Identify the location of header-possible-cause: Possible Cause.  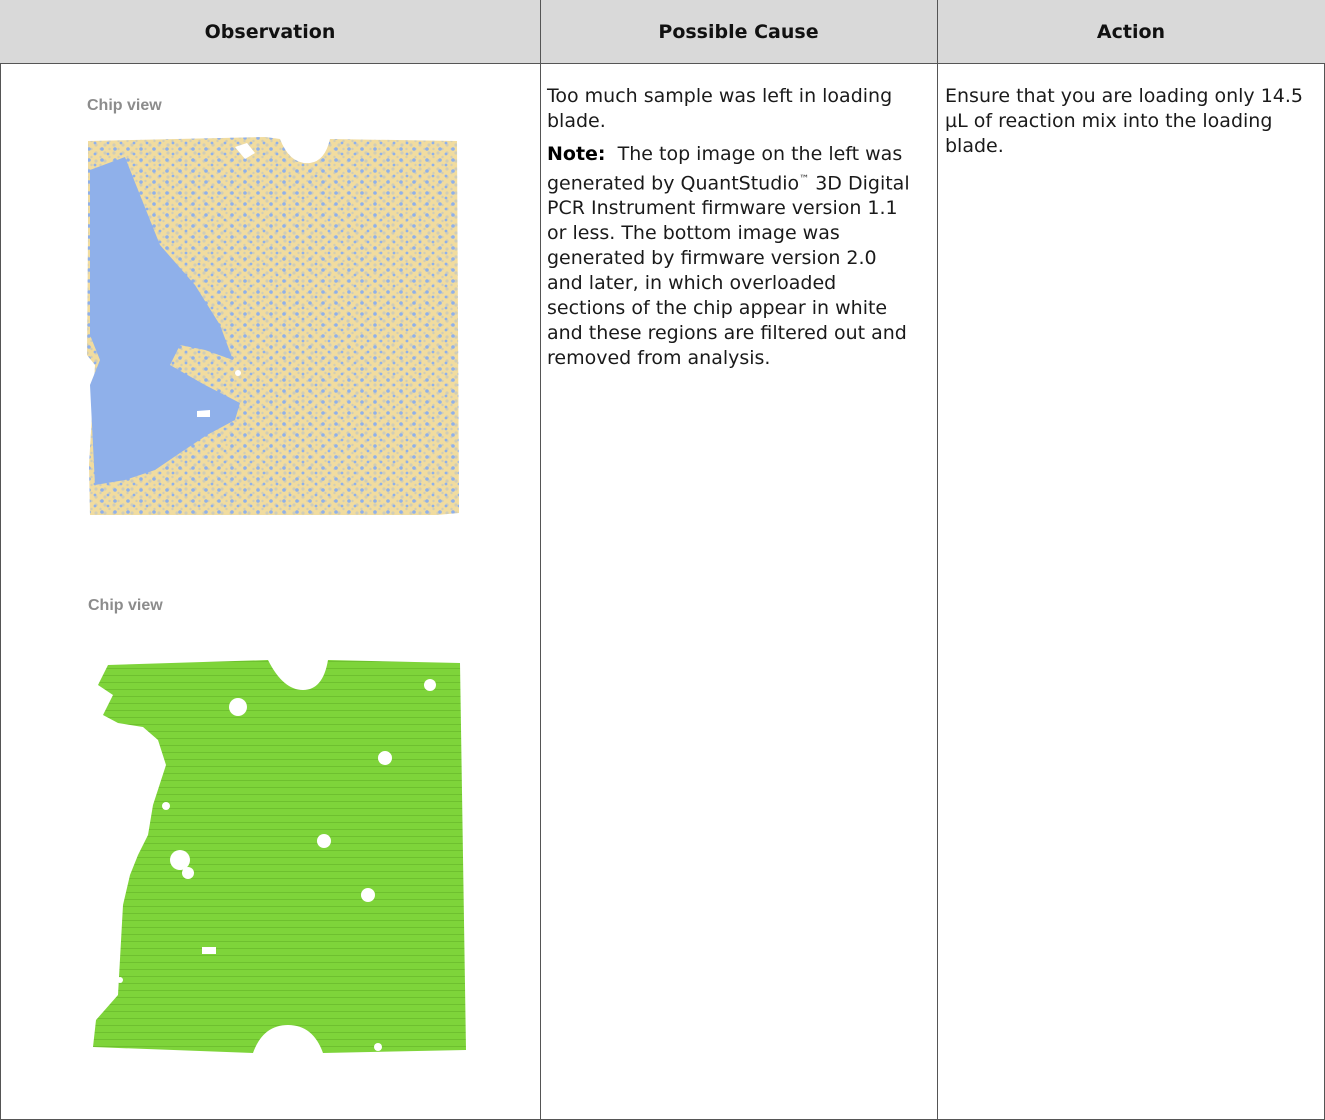
(738, 32).